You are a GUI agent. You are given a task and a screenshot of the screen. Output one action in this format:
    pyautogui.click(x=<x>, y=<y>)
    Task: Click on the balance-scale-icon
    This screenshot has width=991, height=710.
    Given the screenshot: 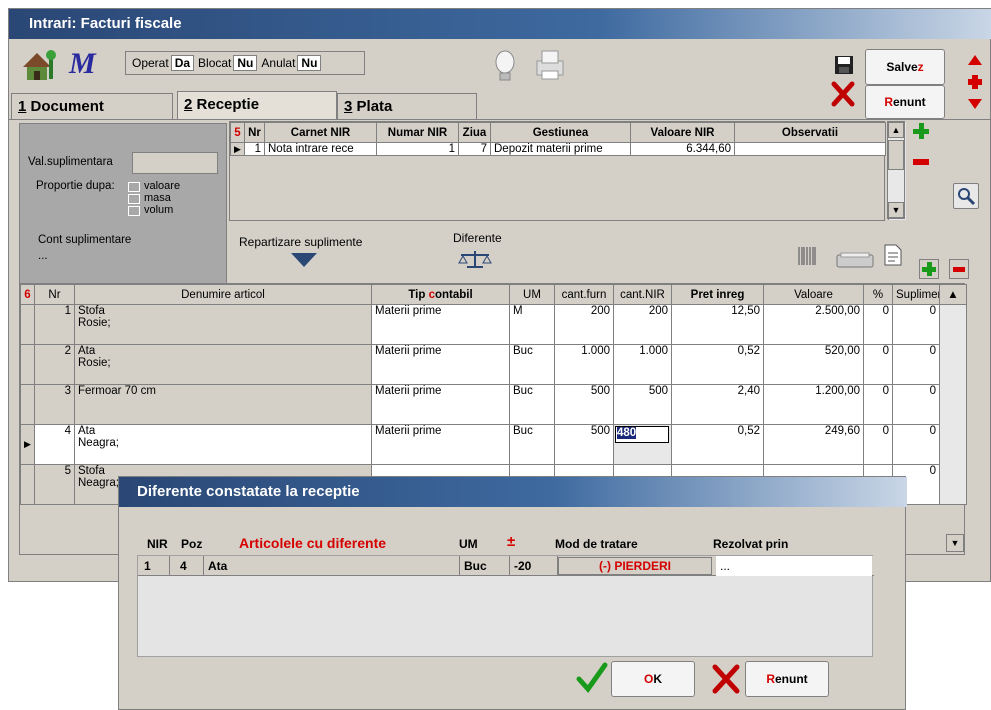 What is the action you would take?
    pyautogui.click(x=475, y=259)
    